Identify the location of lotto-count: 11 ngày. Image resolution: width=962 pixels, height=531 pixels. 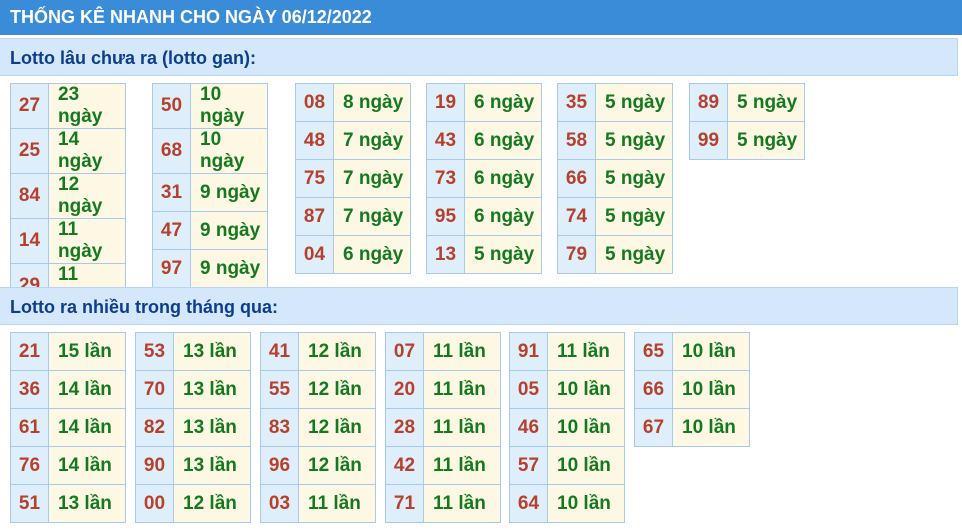
(87, 241).